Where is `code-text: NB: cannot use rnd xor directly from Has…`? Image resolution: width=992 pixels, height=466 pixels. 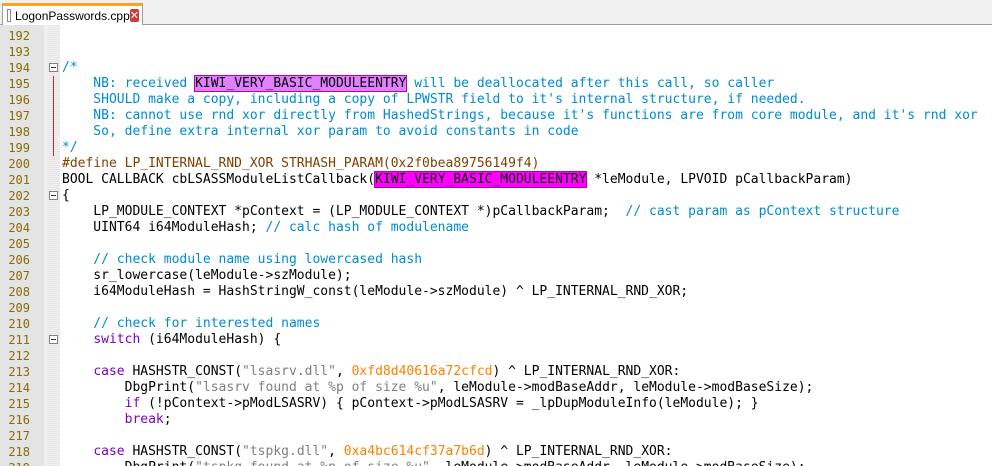 code-text: NB: cannot use rnd xor directly from Has… is located at coordinates (519, 116).